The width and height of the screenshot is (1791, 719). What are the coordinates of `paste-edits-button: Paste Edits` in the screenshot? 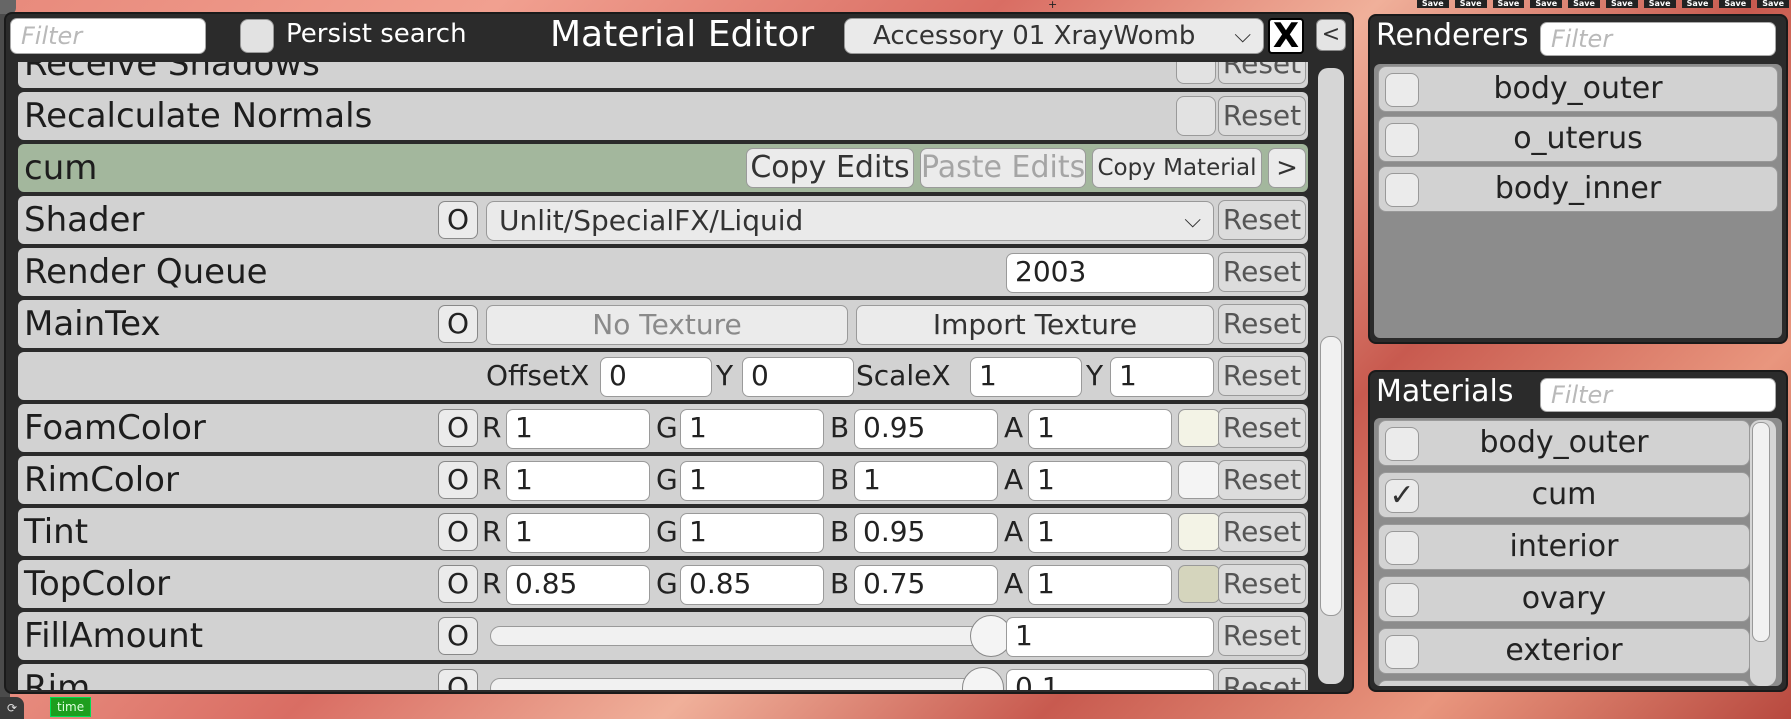 It's located at (1003, 168).